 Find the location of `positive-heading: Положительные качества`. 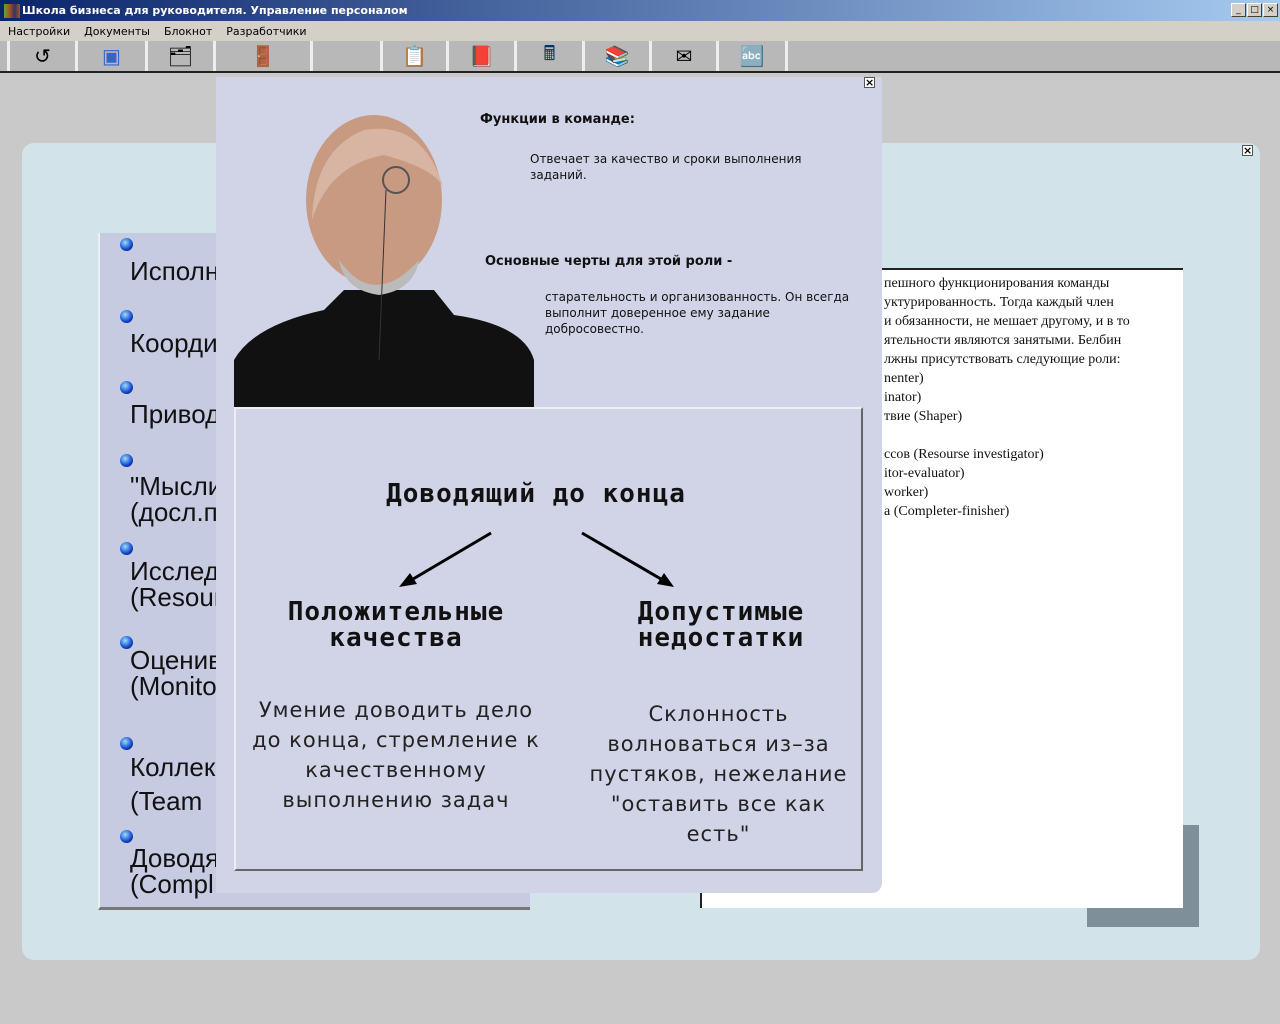

positive-heading: Положительные качества is located at coordinates (396, 625).